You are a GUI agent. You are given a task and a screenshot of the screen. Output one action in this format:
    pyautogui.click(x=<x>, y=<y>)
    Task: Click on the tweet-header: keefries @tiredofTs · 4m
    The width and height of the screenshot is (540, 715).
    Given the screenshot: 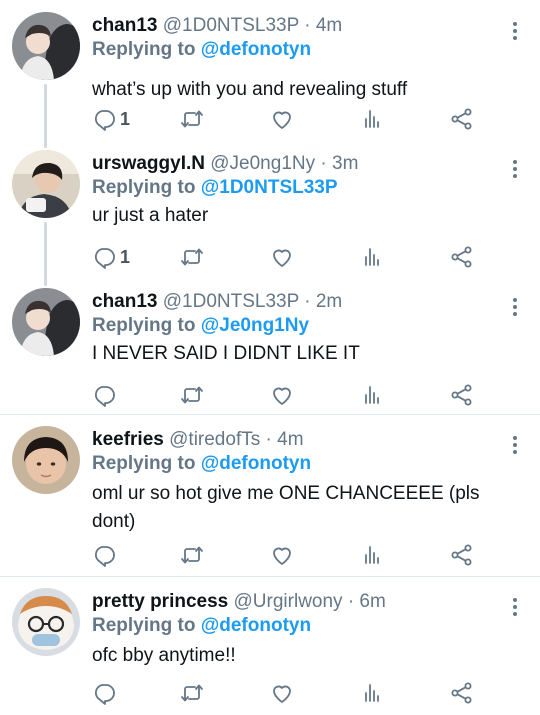 What is the action you would take?
    pyautogui.click(x=294, y=440)
    